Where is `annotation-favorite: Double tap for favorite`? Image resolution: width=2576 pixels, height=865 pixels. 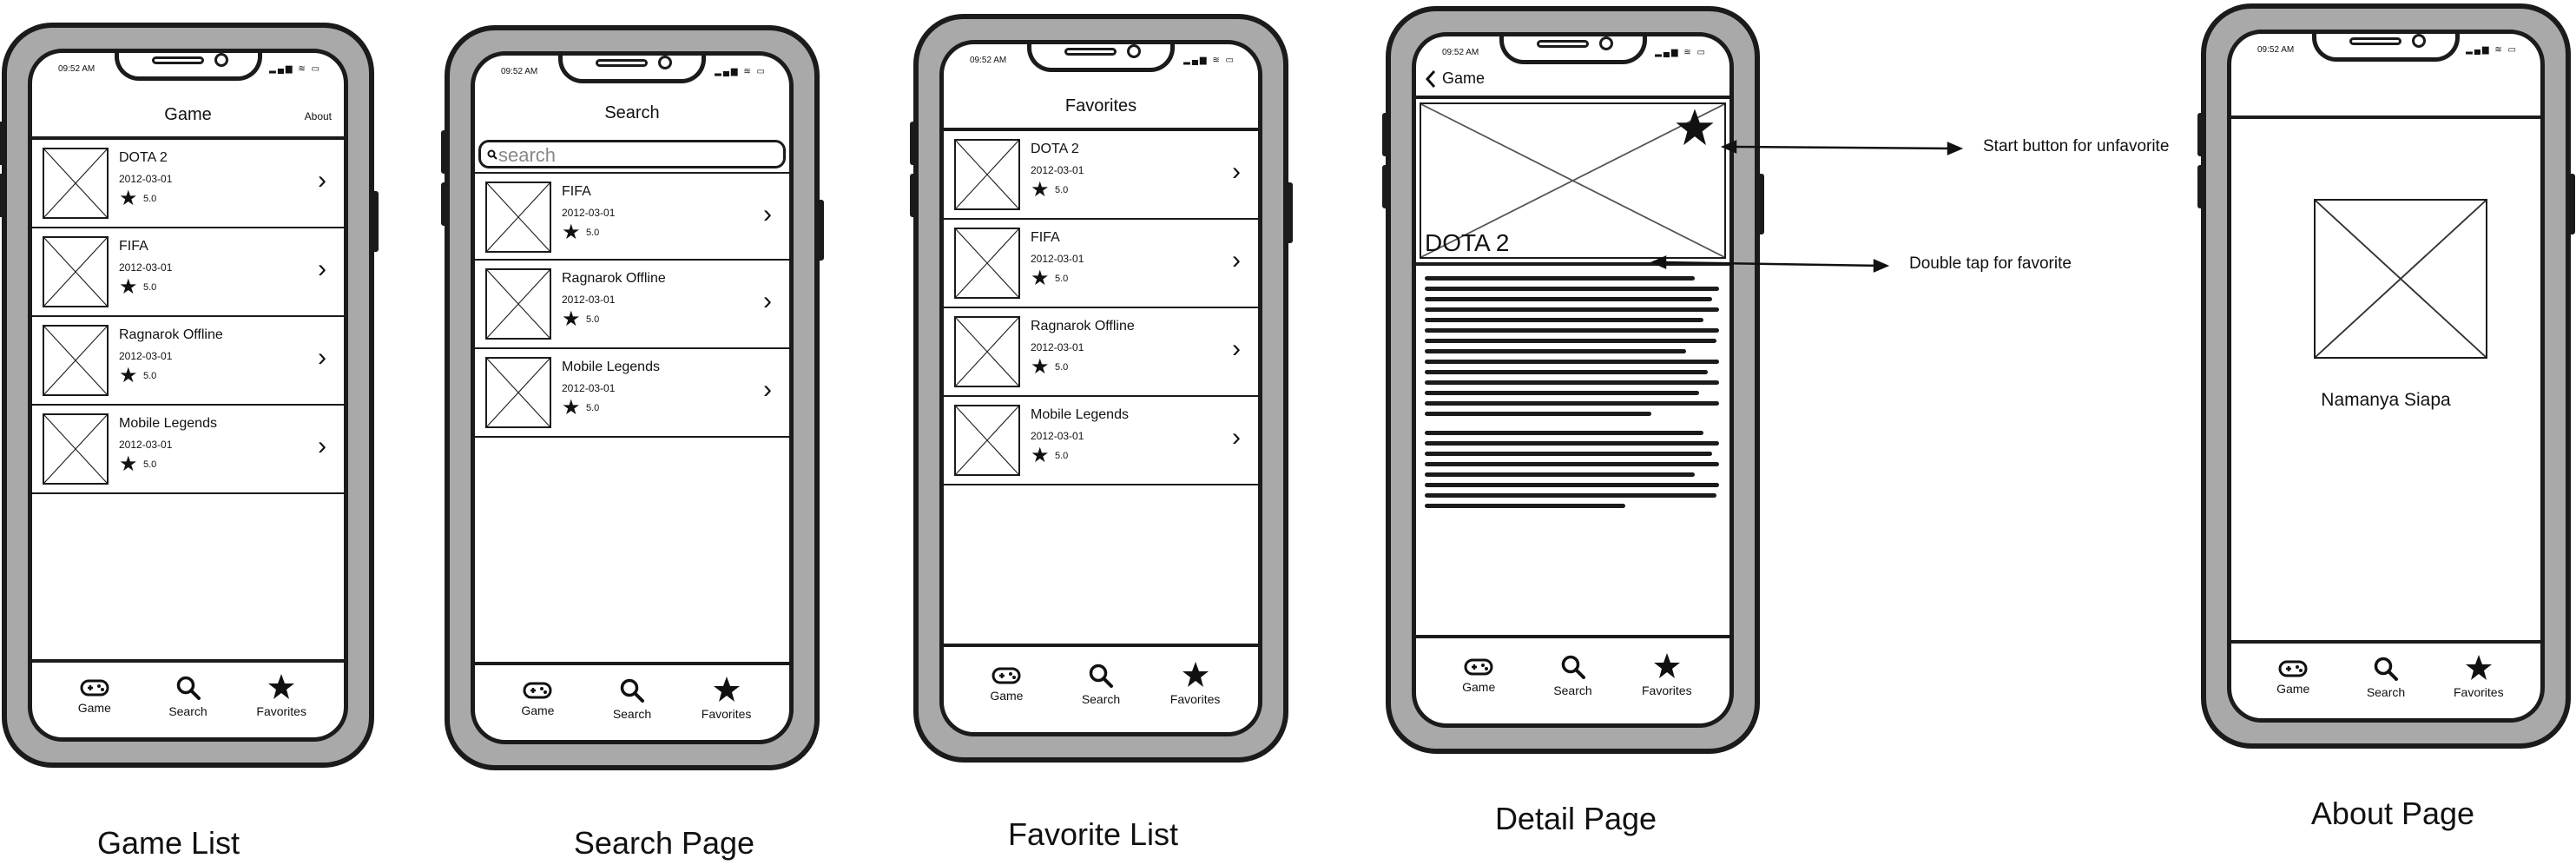 annotation-favorite: Double tap for favorite is located at coordinates (1990, 264).